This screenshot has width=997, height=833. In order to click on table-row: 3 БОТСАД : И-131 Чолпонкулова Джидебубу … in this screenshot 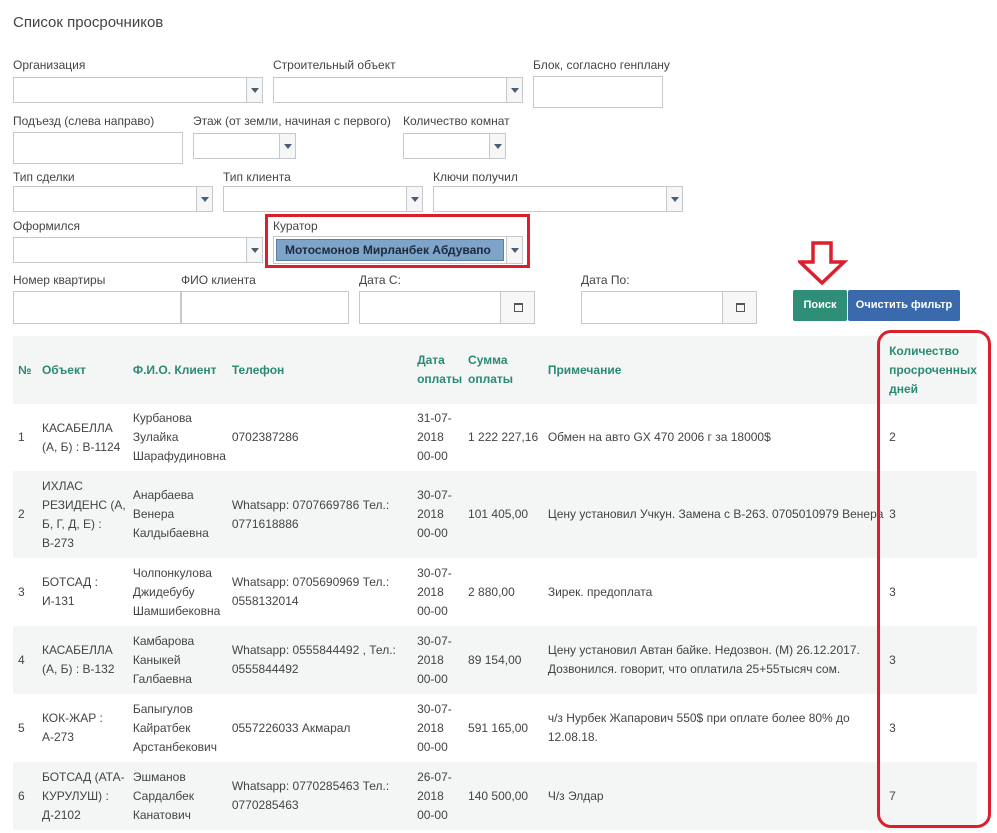, I will do `click(495, 592)`.